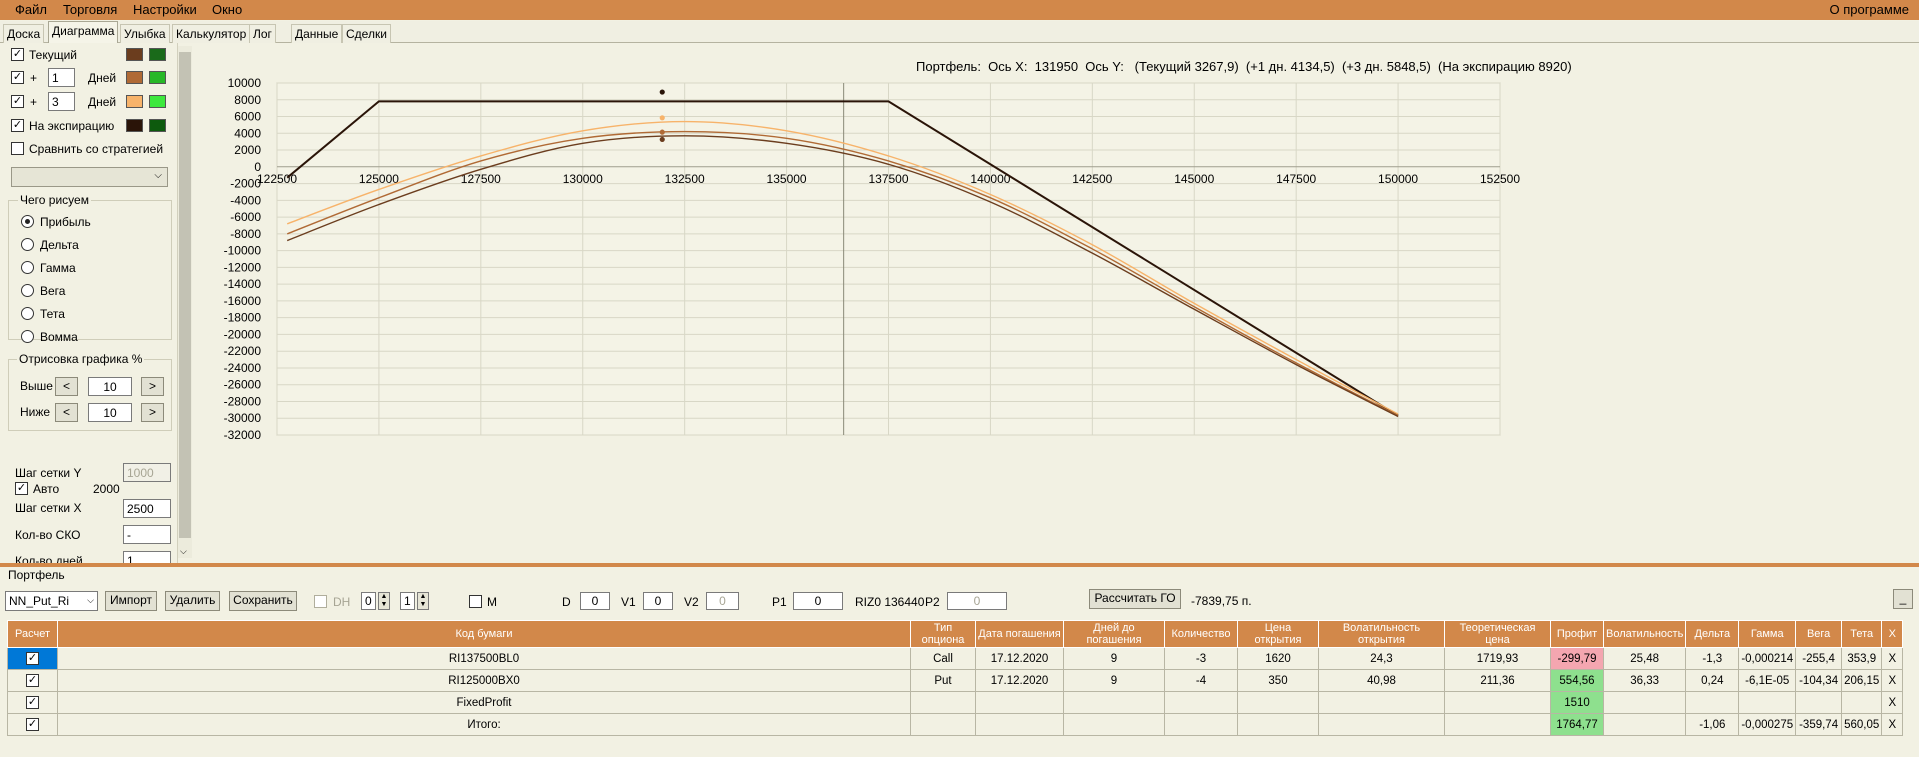 Image resolution: width=1919 pixels, height=757 pixels. I want to click on sko-input, so click(147, 534).